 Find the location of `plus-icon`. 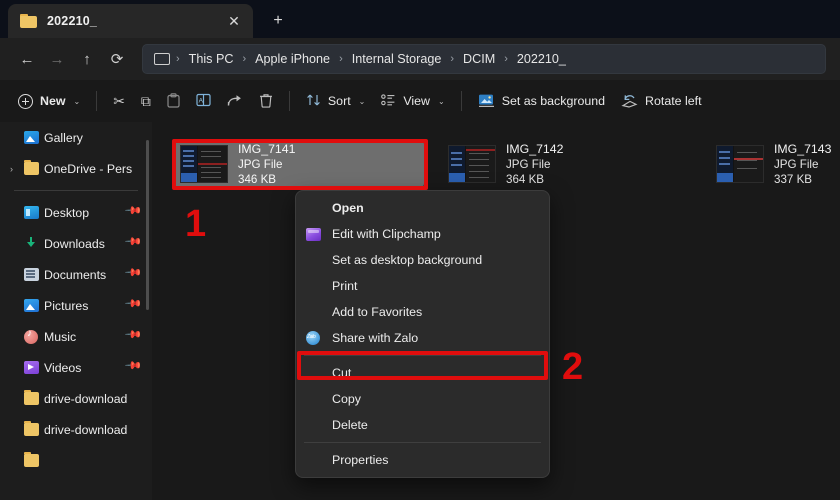

plus-icon is located at coordinates (25, 101).